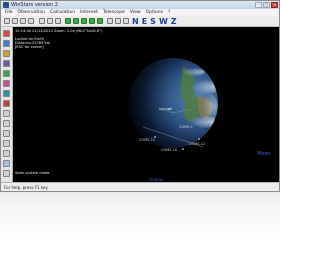 The image size is (320, 270). What do you see at coordinates (6, 93) in the screenshot?
I see `grid-icon` at bounding box center [6, 93].